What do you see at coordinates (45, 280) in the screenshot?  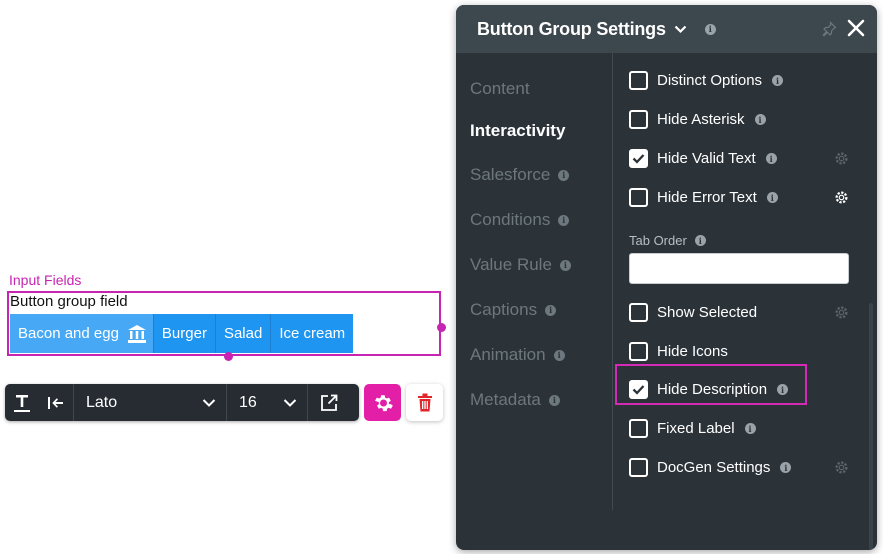 I see `section-label: Input Fields` at bounding box center [45, 280].